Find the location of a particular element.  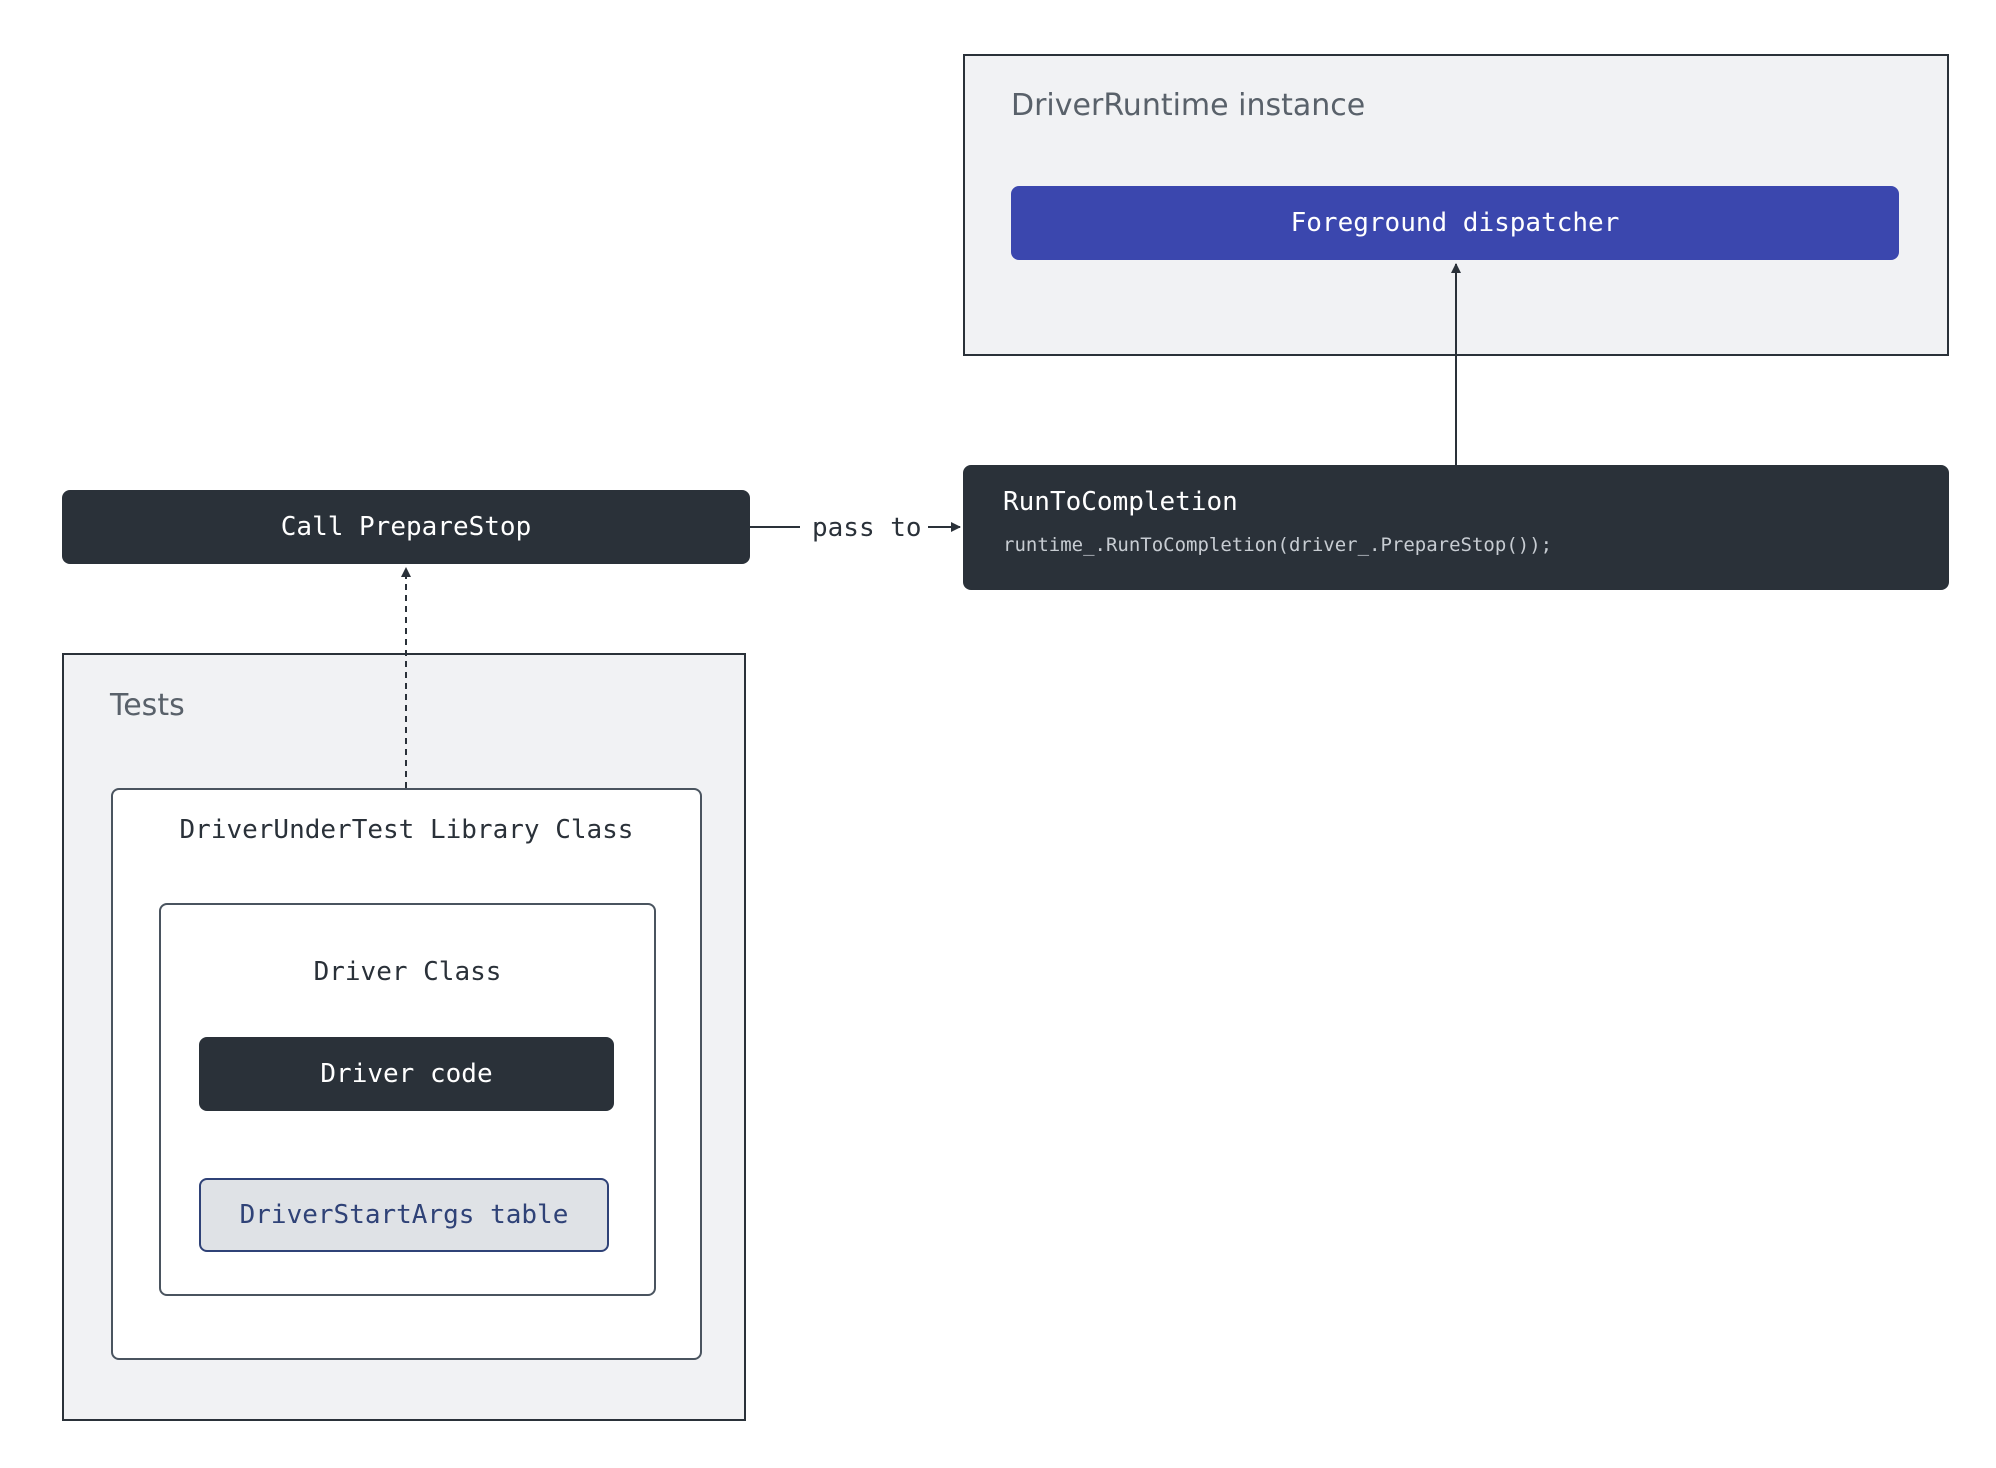

driver-code-node: Driver code is located at coordinates (406, 1074).